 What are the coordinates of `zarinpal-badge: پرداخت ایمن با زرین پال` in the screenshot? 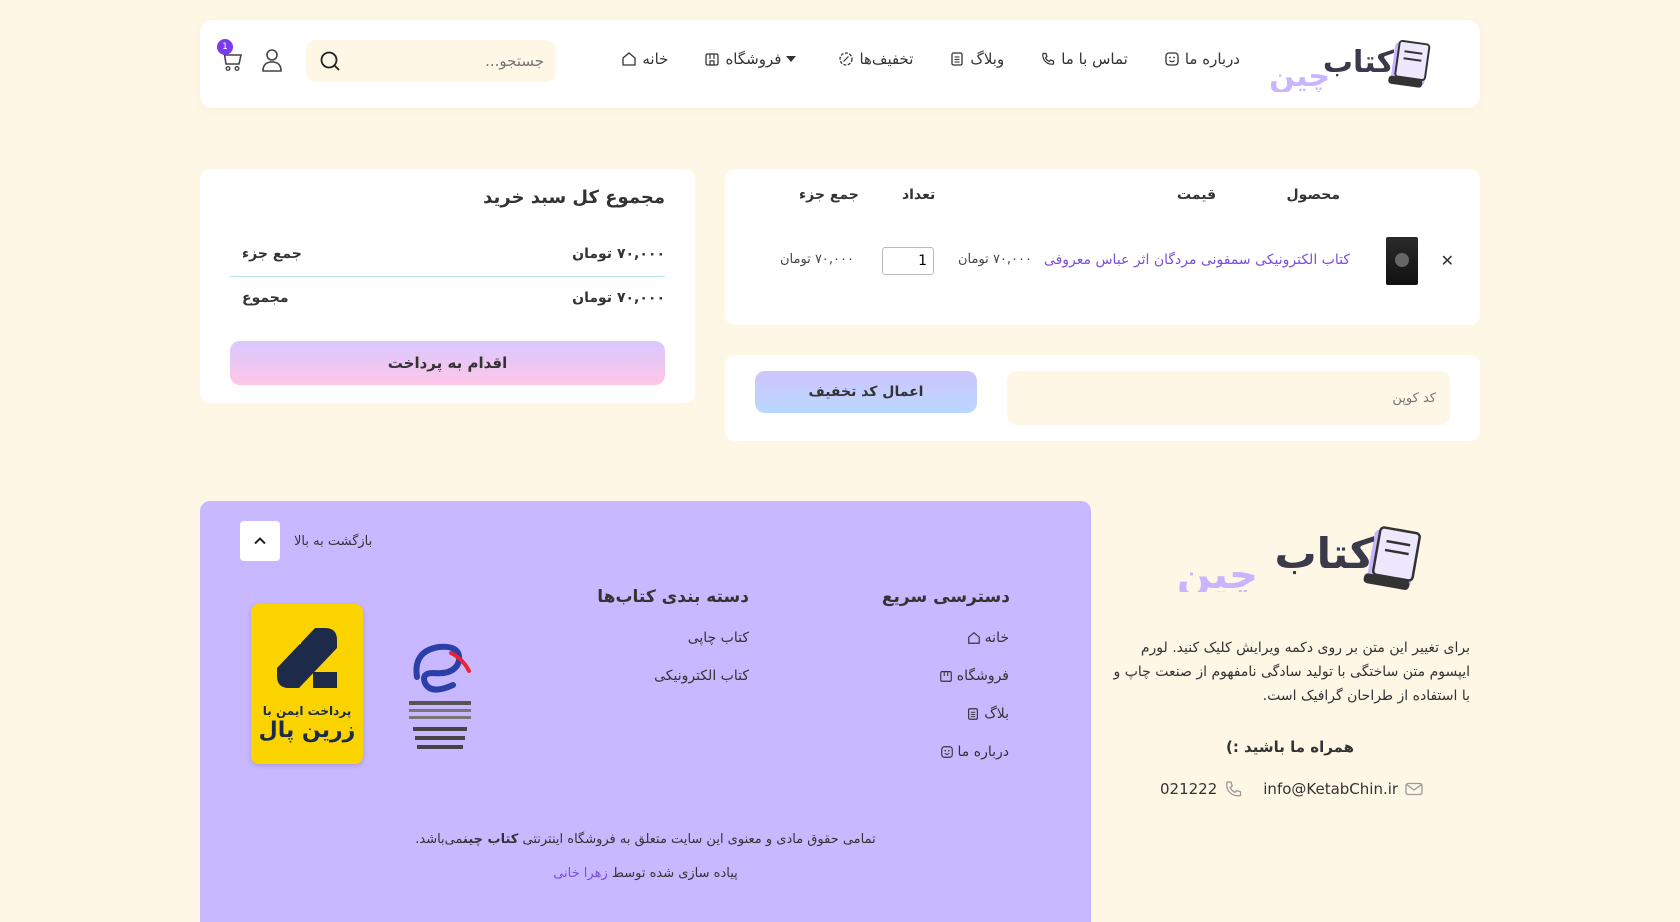 It's located at (307, 684).